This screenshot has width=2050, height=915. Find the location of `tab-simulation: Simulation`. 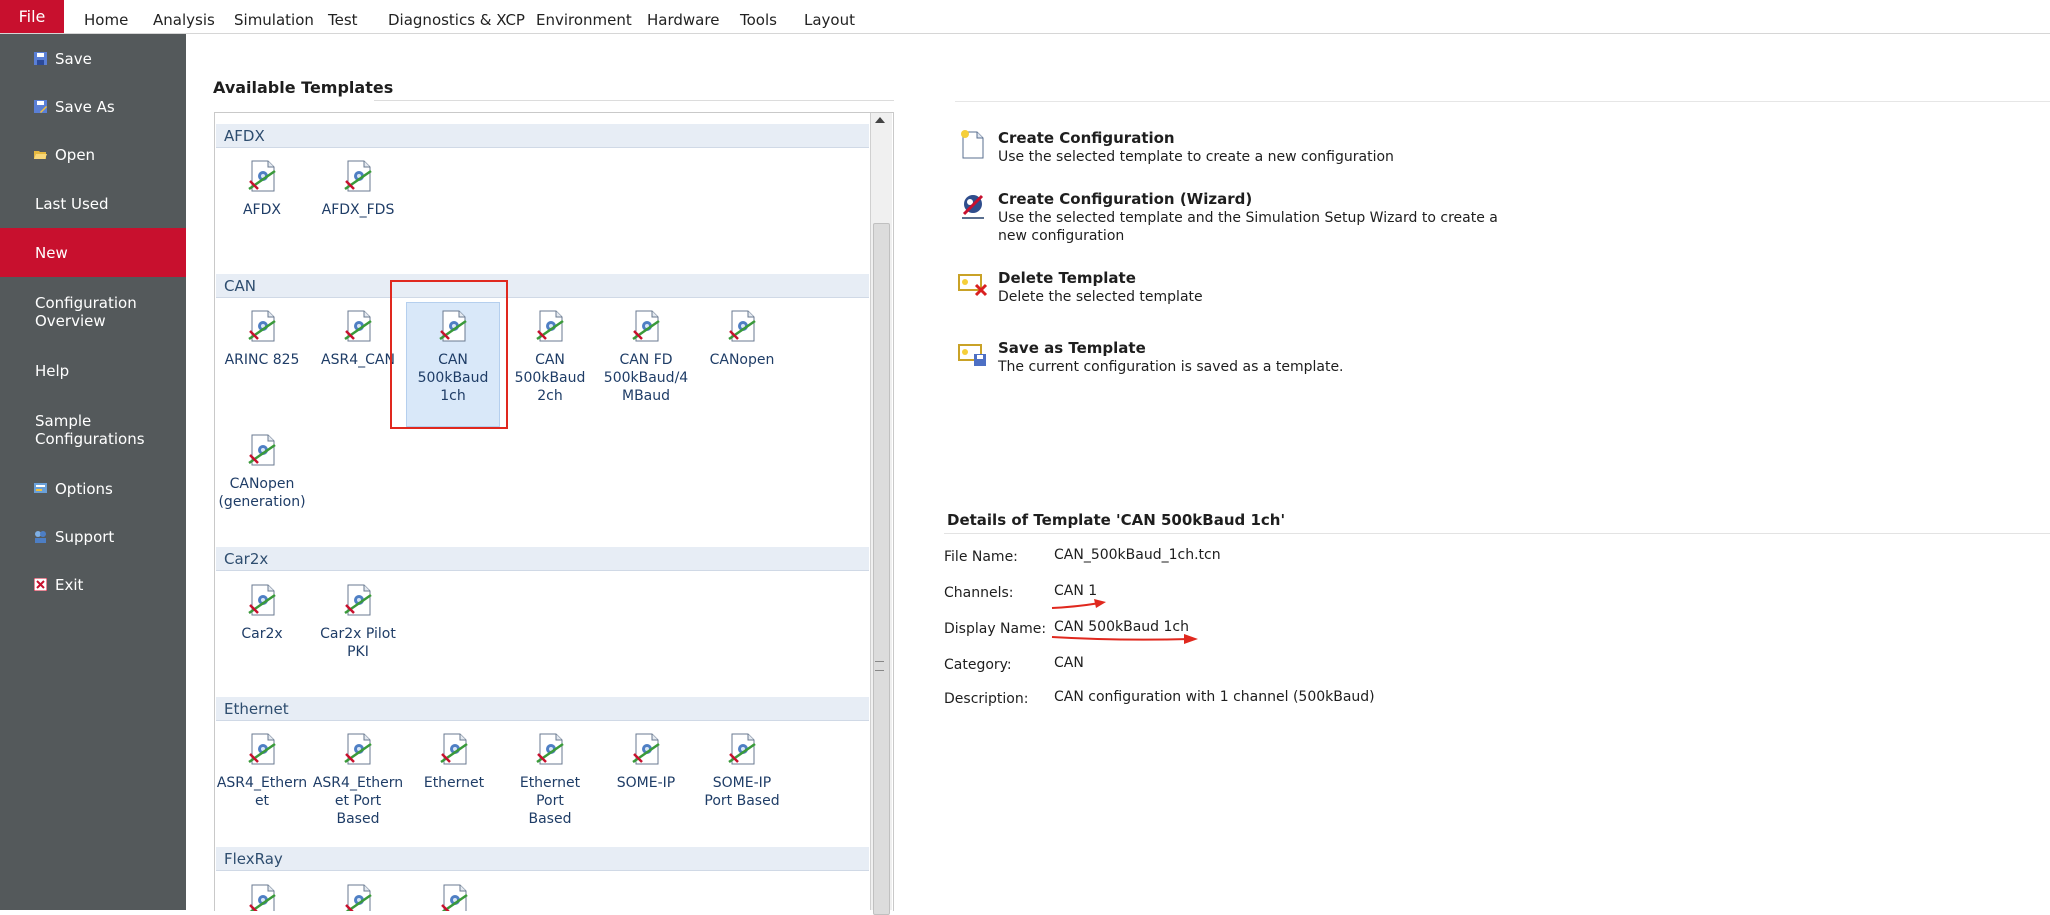

tab-simulation: Simulation is located at coordinates (274, 16).